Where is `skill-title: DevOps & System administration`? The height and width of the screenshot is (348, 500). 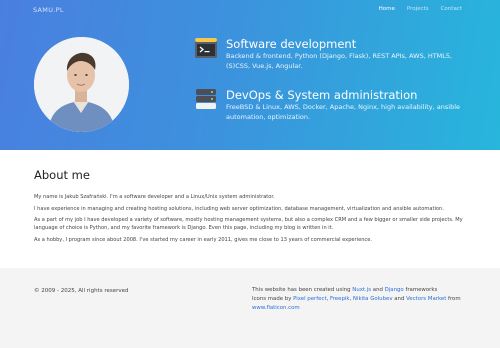
skill-title: DevOps & System administration is located at coordinates (322, 95).